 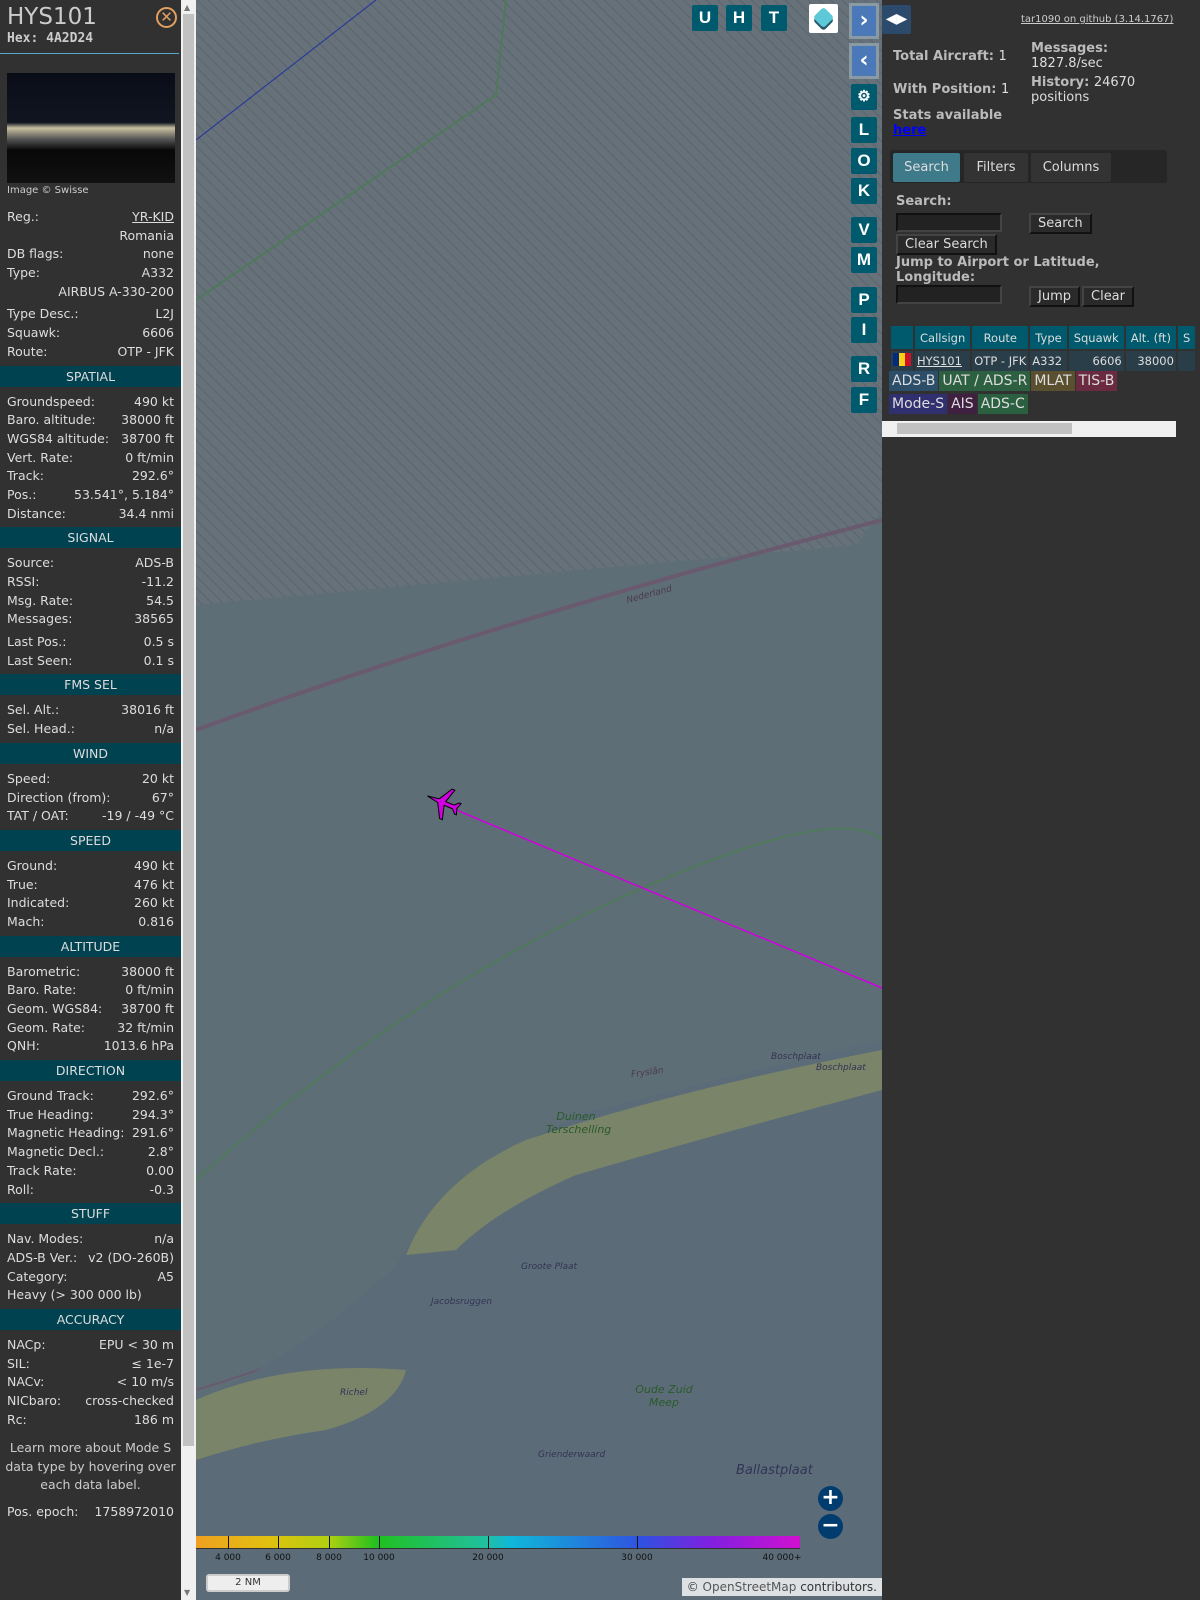 What do you see at coordinates (830, 1498) in the screenshot?
I see `zoom-in-button: +` at bounding box center [830, 1498].